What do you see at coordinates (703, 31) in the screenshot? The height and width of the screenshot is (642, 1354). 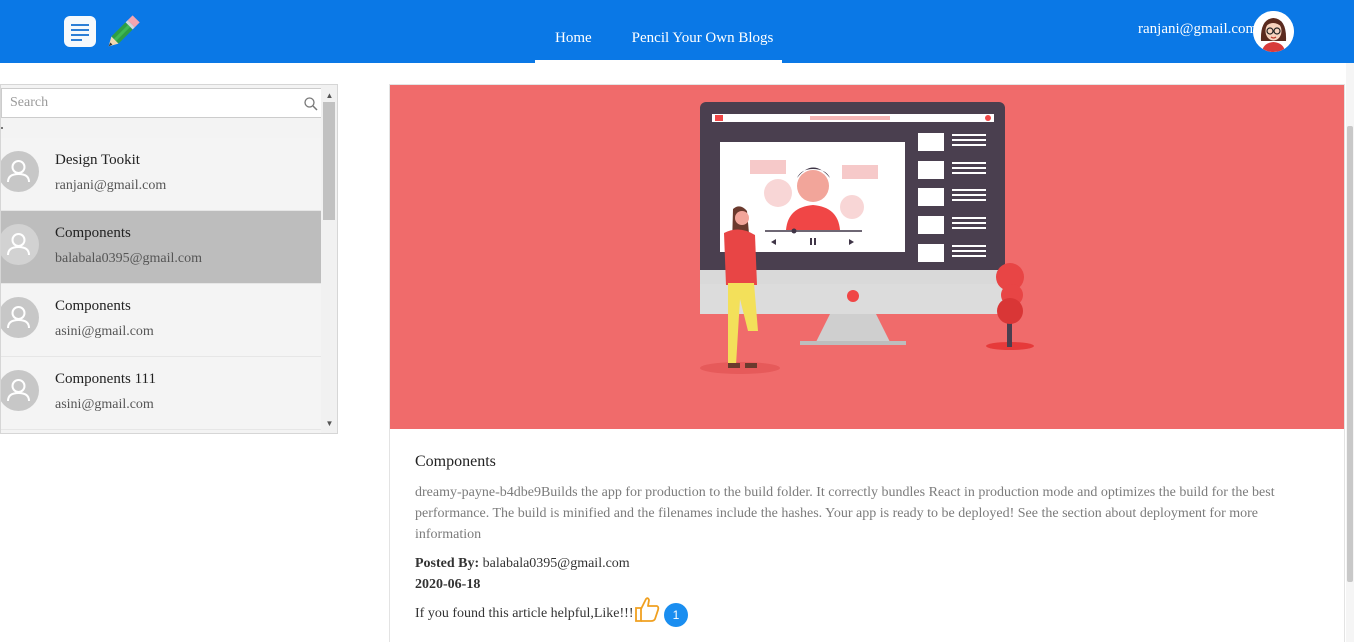 I see `nav-pencil-your-own-blogs: Pencil Your Own Blogs` at bounding box center [703, 31].